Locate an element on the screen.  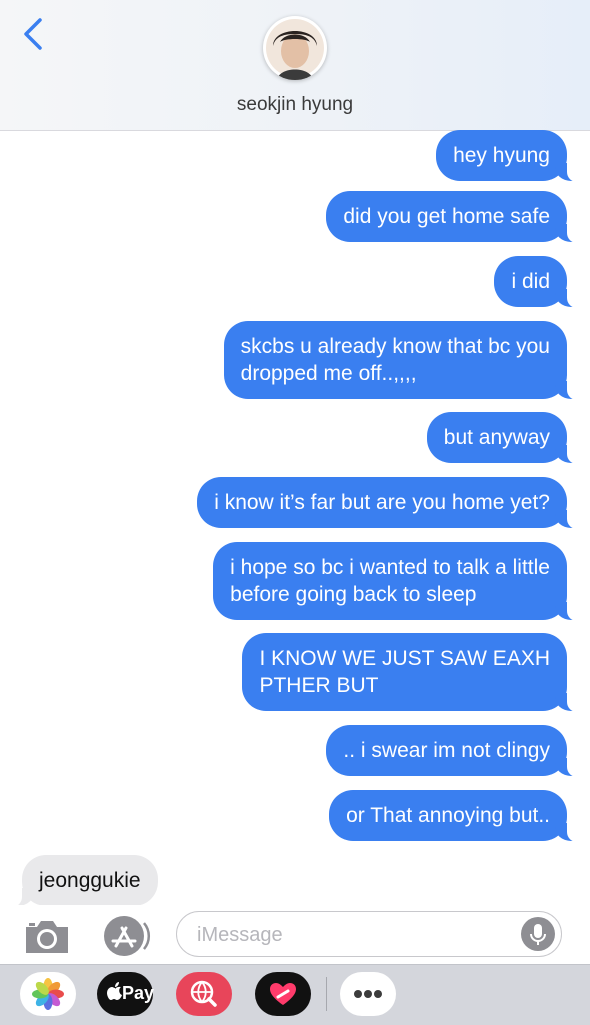
apple-pay-button: Pay is located at coordinates (126, 994).